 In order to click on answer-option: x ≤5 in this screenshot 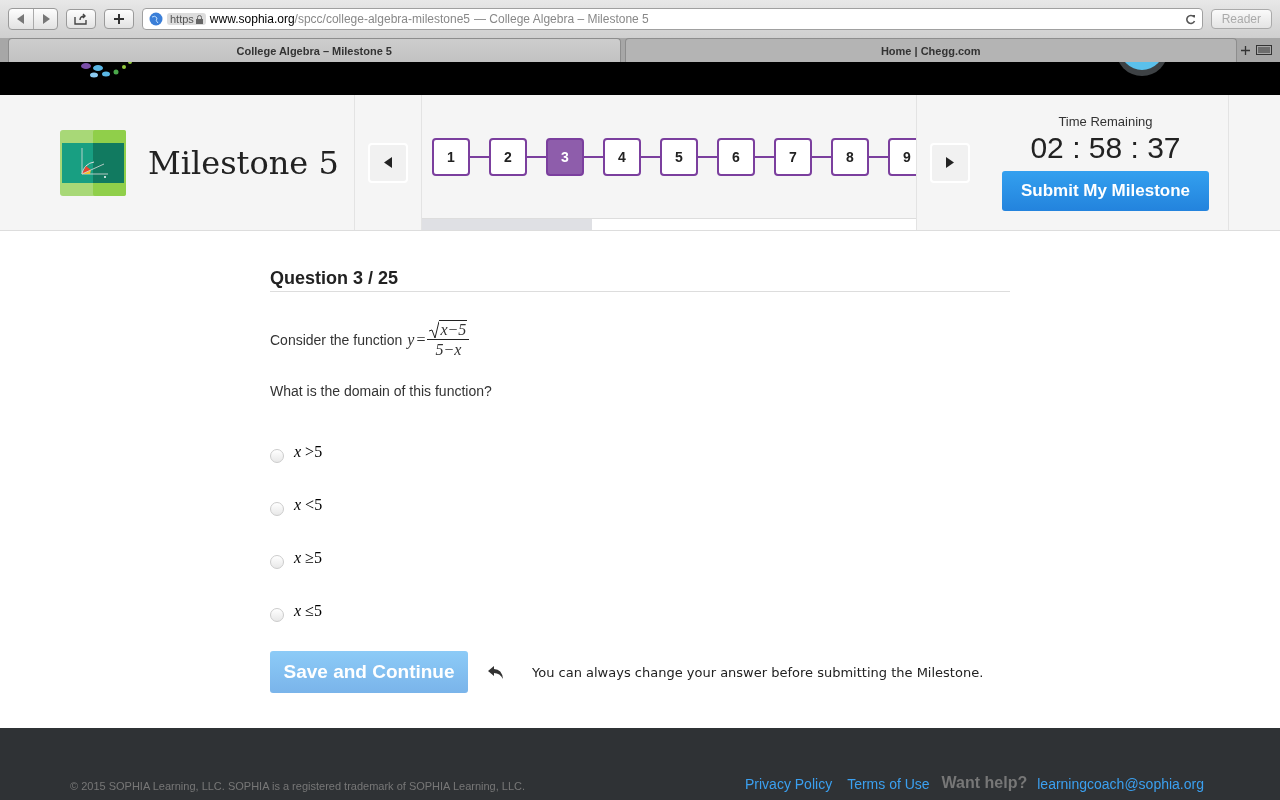, I will do `click(308, 610)`.